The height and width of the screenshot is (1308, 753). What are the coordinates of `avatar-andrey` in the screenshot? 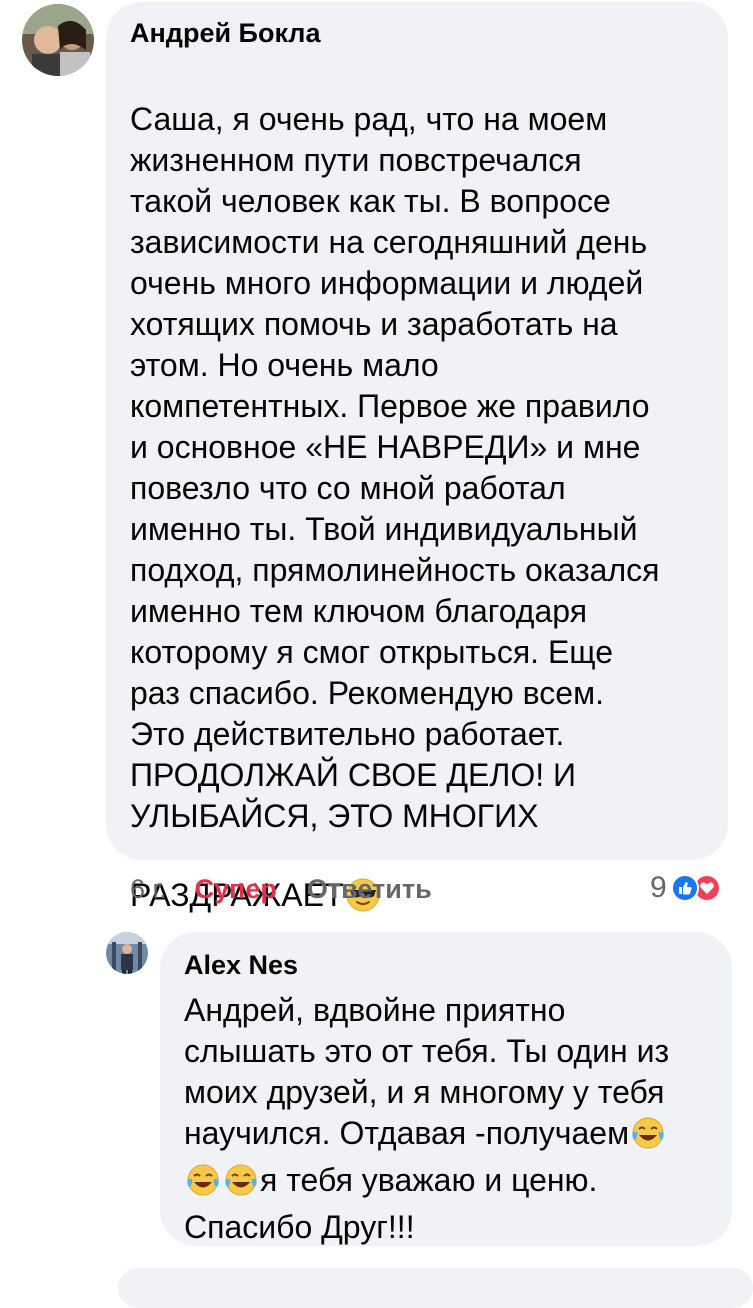 It's located at (58, 40).